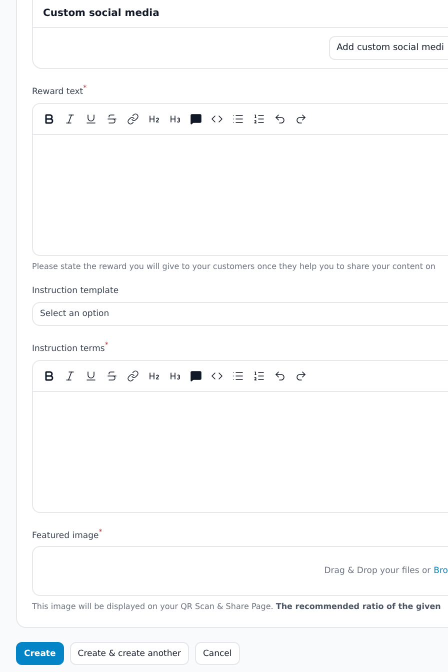  What do you see at coordinates (240, 314) in the screenshot?
I see `select-field: Select an option` at bounding box center [240, 314].